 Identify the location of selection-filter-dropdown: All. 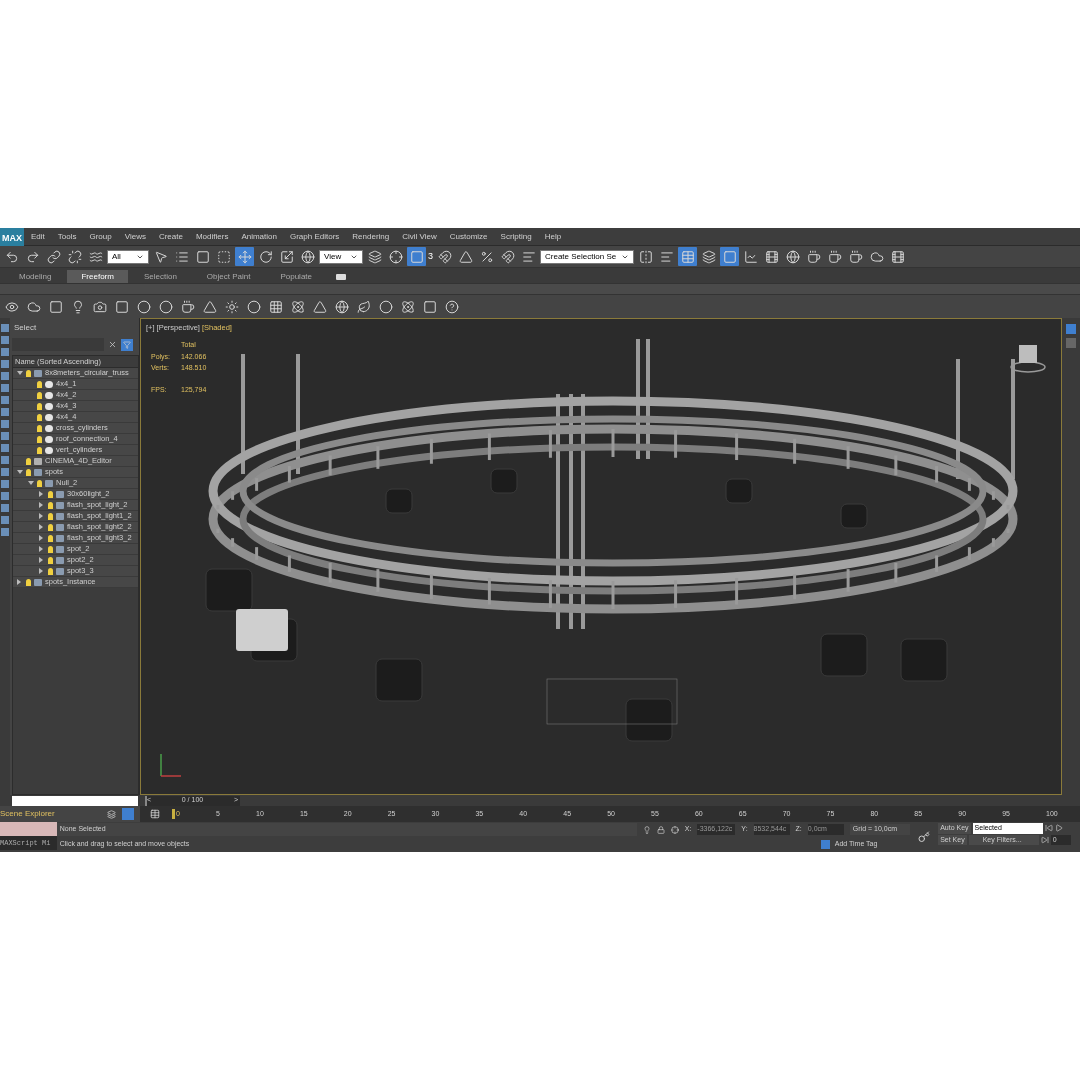
(128, 256).